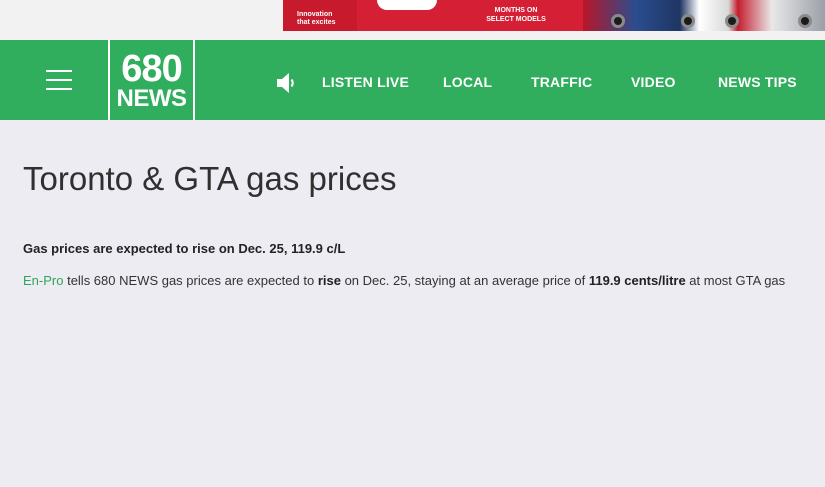  I want to click on logo-word: NEWS, so click(152, 98).